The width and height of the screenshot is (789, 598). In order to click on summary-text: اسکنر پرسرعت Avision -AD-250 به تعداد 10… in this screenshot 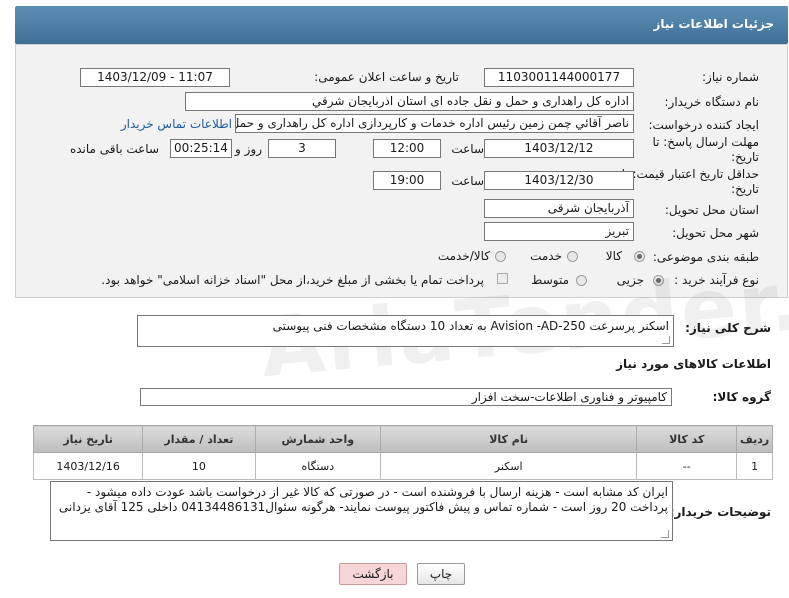, I will do `click(470, 326)`.